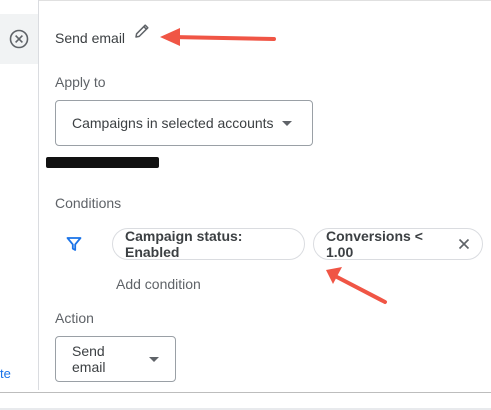 This screenshot has width=491, height=410. What do you see at coordinates (80, 82) in the screenshot?
I see `apply-to-label: Apply to` at bounding box center [80, 82].